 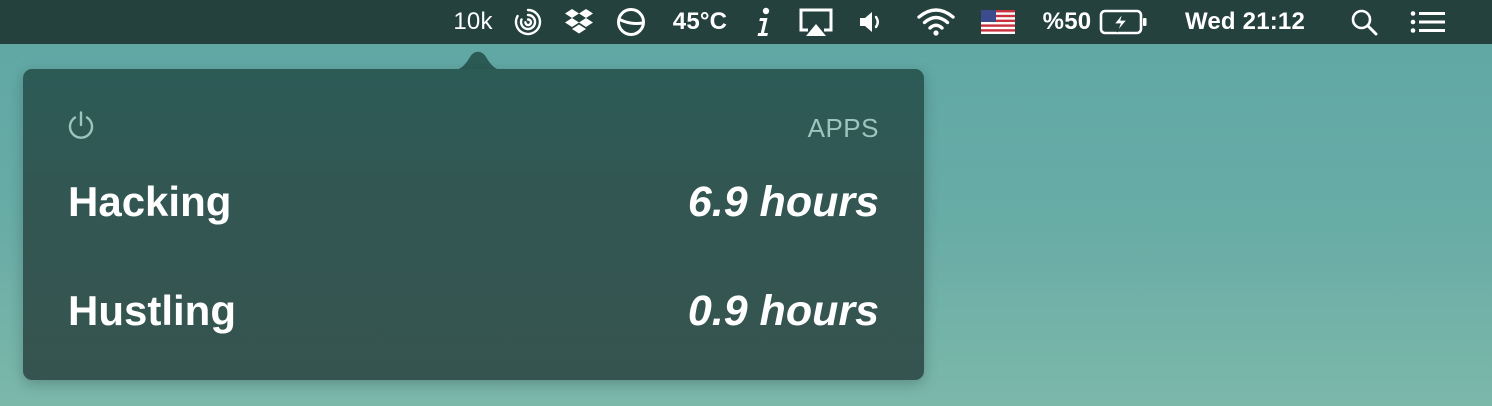 What do you see at coordinates (783, 202) in the screenshot?
I see `activity-duration: 6.9 hours` at bounding box center [783, 202].